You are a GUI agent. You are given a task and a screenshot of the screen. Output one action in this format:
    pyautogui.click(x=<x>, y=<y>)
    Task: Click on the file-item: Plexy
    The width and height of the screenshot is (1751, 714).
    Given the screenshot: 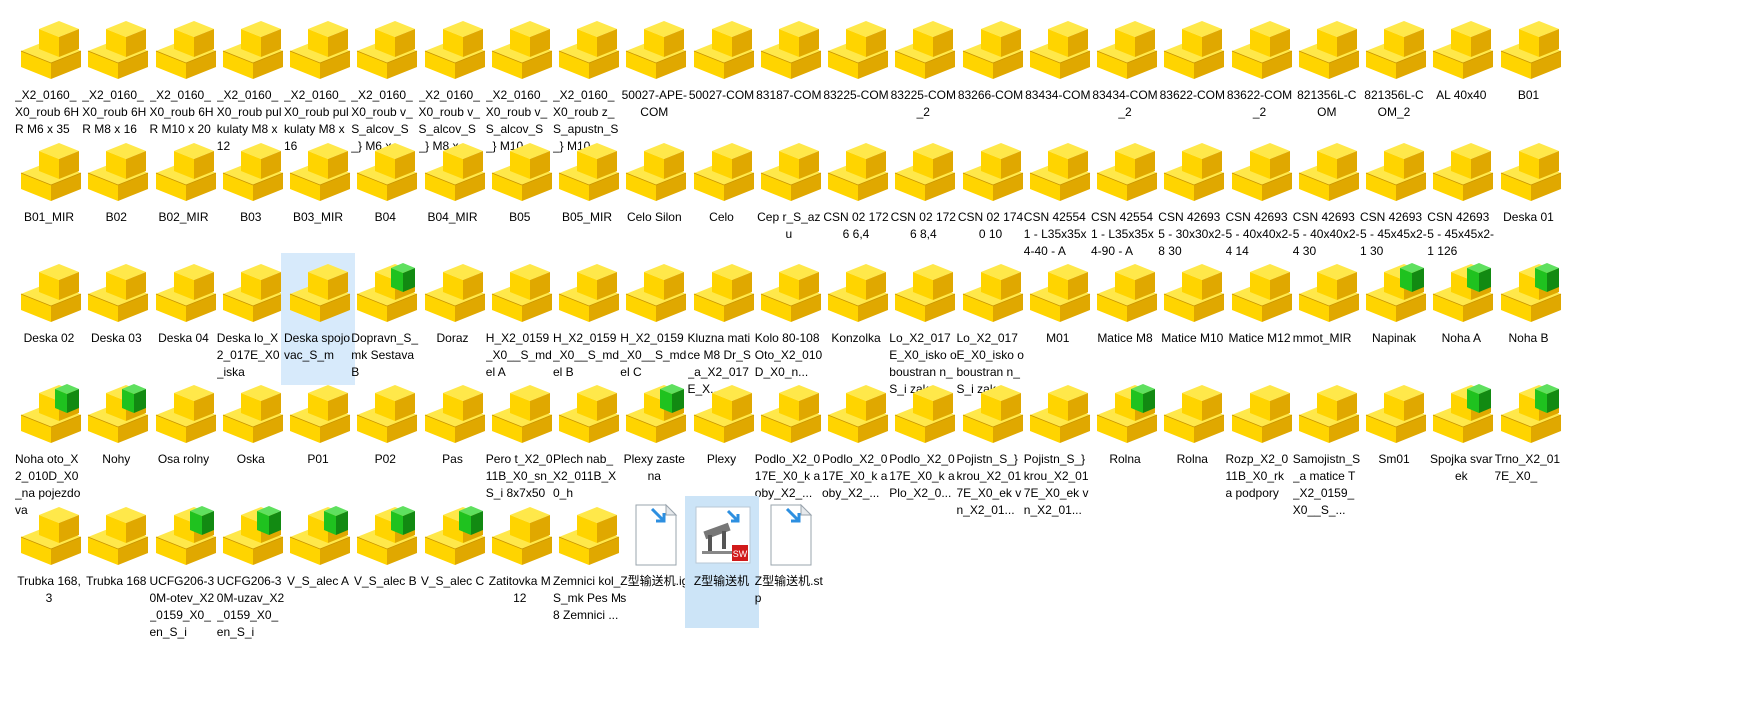 What is the action you would take?
    pyautogui.click(x=722, y=440)
    